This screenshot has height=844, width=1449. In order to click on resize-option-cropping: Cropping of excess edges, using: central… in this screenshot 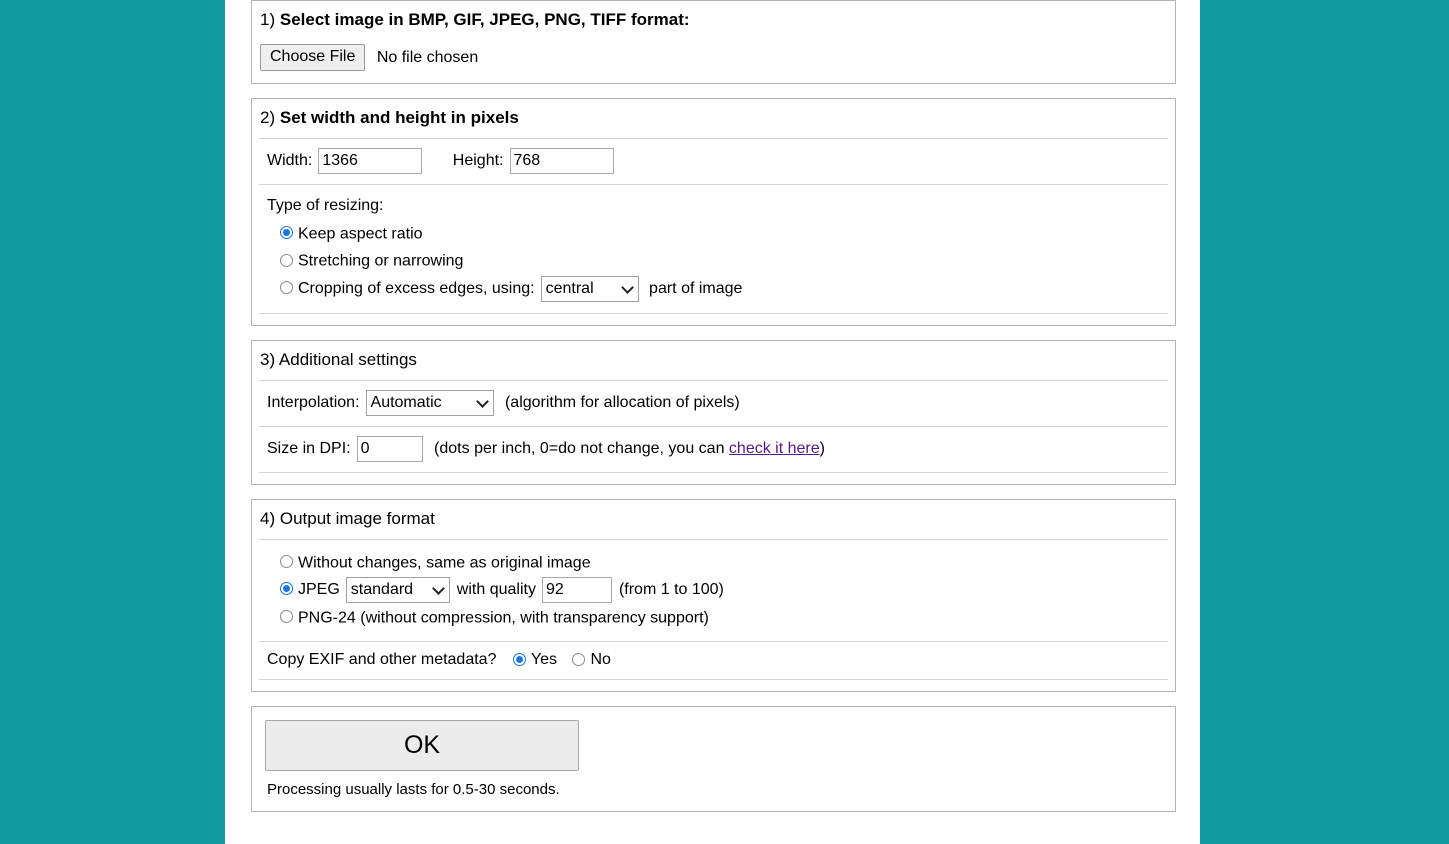, I will do `click(713, 289)`.